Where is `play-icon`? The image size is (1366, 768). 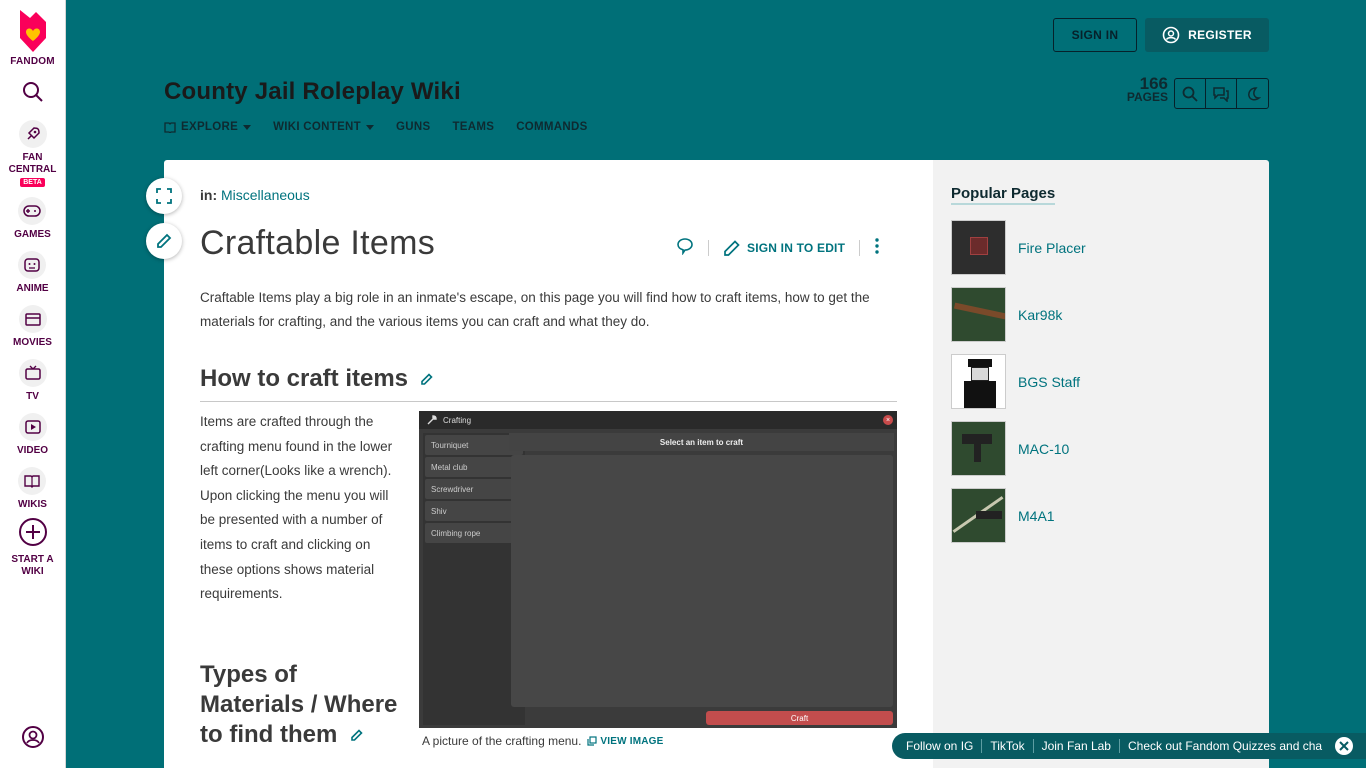
play-icon is located at coordinates (32, 427).